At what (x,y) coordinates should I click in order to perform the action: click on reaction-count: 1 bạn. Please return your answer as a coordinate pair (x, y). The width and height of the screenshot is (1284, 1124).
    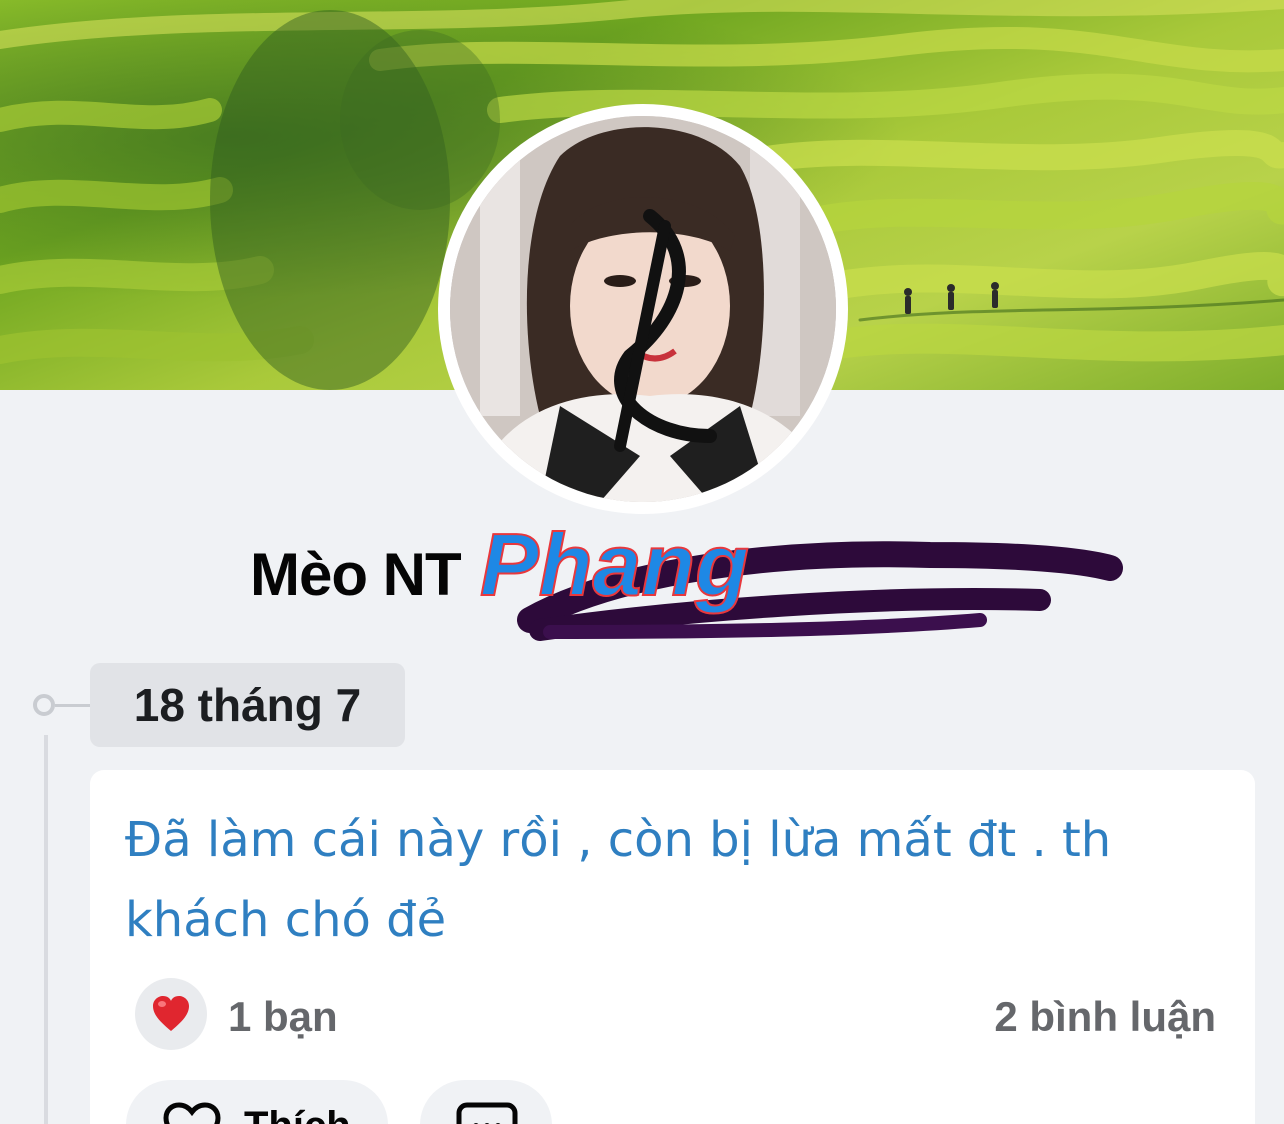
    Looking at the image, I should click on (283, 1017).